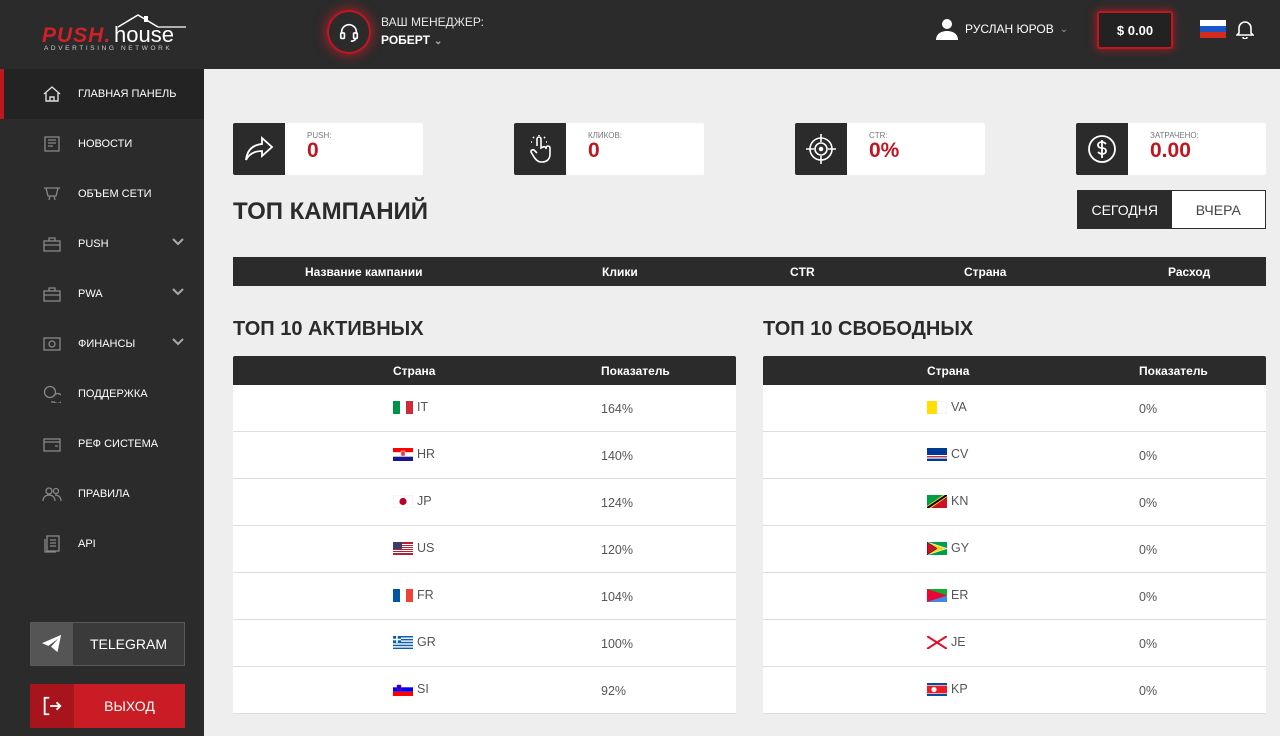 The height and width of the screenshot is (736, 1280). Describe the element at coordinates (432, 22) in the screenshot. I see `manager-label: ВАШ МЕНЕДЖЕР:` at that location.